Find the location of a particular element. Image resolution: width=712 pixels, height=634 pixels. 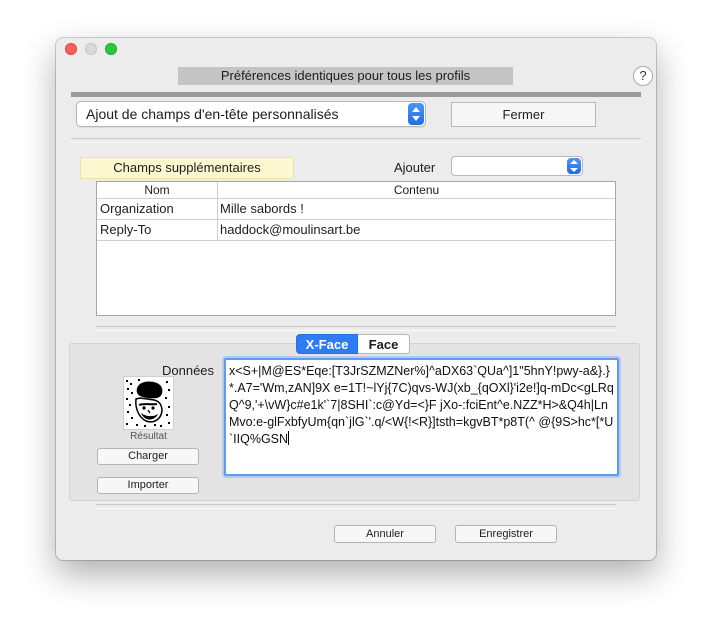

table-row: Reply-To haddock@moulinsart.be is located at coordinates (356, 230).